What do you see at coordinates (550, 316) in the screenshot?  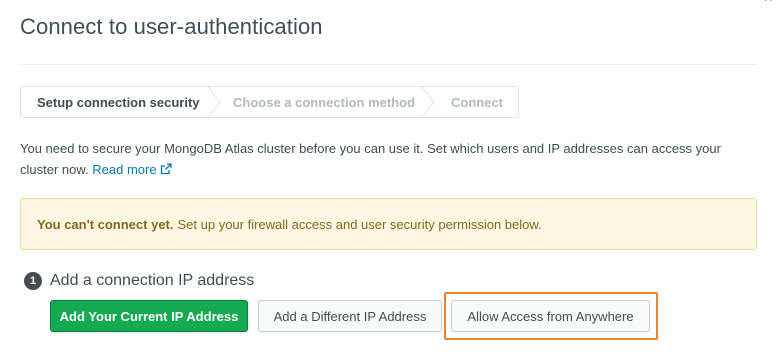 I see `allow-access-anywhere-button: Allow Access from Anywhere` at bounding box center [550, 316].